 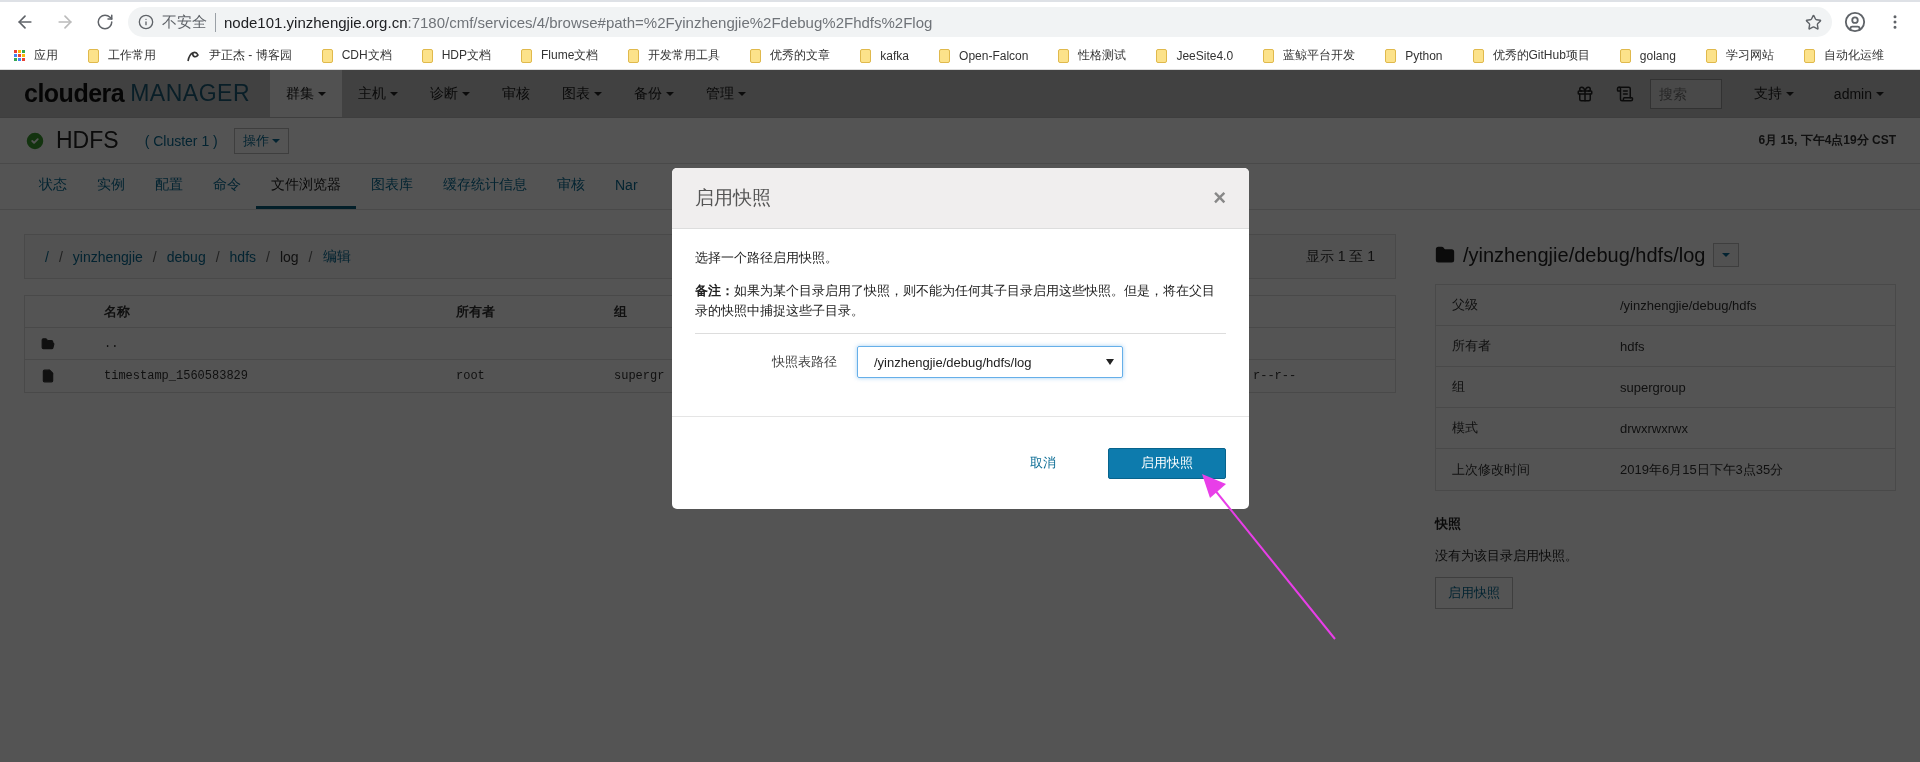 I want to click on cancel-button: 取消, so click(x=1043, y=463).